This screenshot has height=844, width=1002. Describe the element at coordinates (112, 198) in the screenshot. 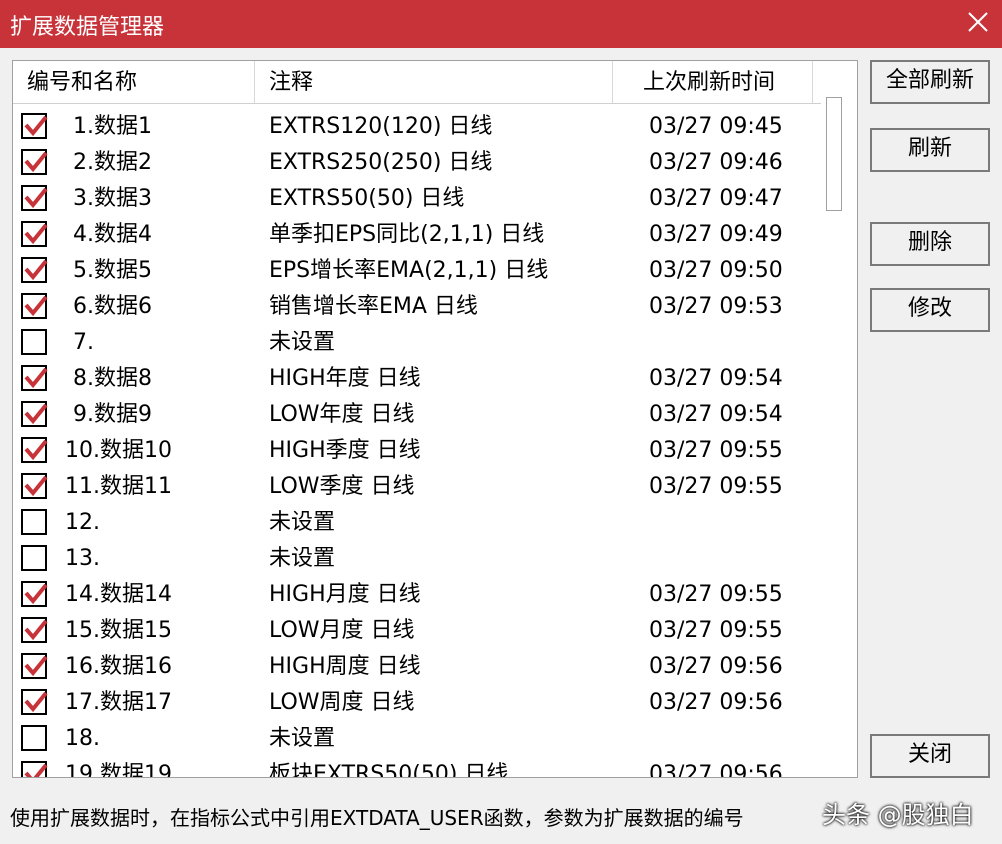

I see `row-name: 3.数据3` at that location.